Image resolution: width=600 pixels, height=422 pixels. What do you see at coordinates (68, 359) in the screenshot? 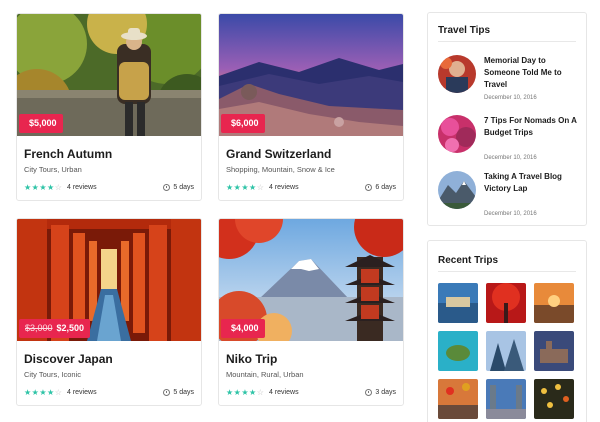
I see `trip-title: Discover Japan` at bounding box center [68, 359].